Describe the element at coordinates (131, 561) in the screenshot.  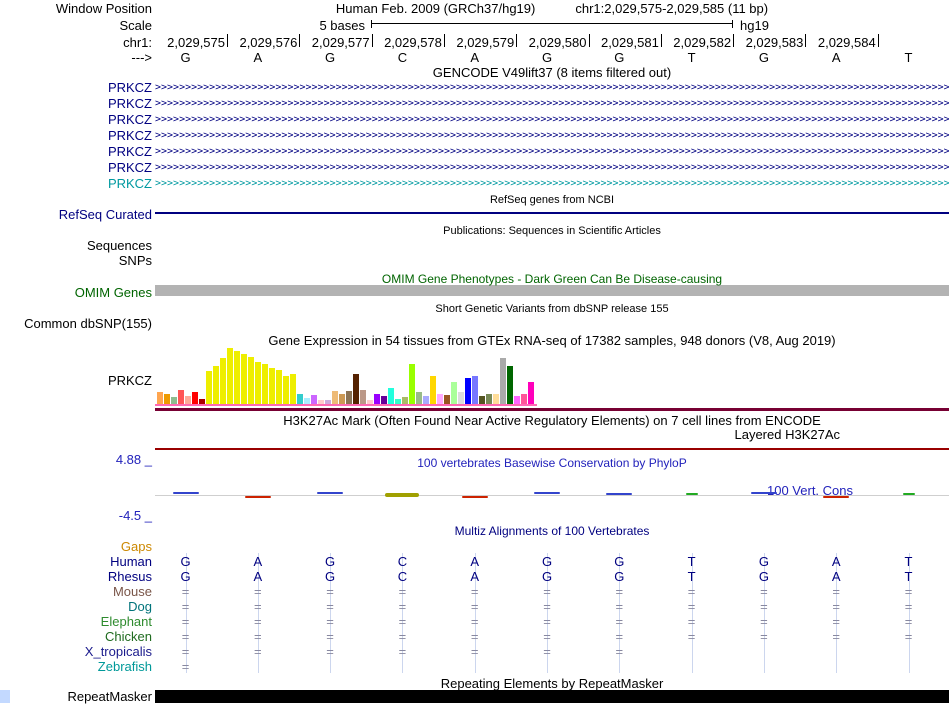
I see `species-label-human: Human` at that location.